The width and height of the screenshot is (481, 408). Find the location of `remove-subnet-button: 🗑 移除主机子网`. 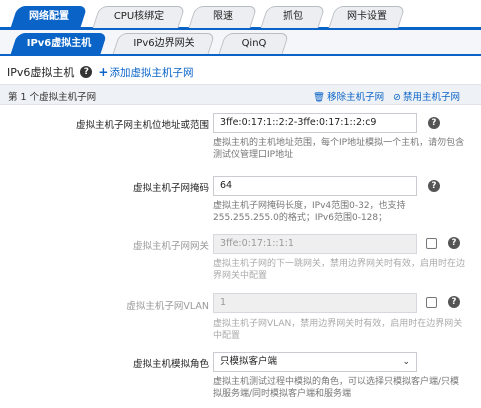

remove-subnet-button: 🗑 移除主机子网 is located at coordinates (348, 96).